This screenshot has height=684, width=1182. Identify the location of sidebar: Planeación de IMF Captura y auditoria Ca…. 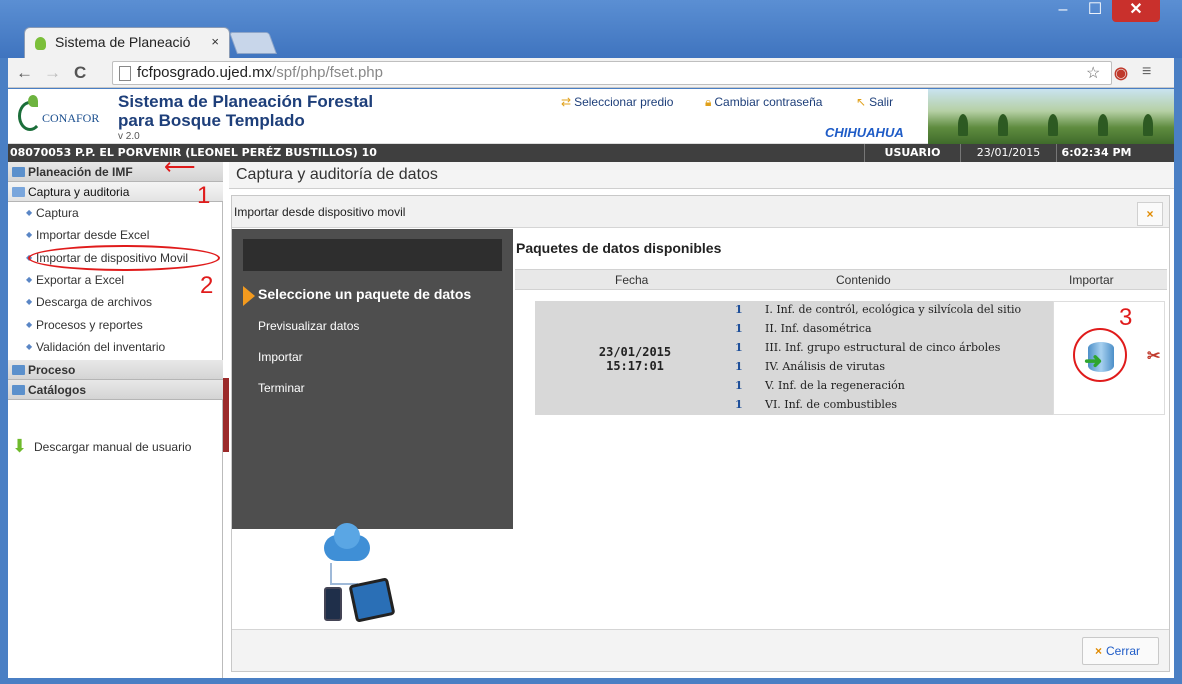
(115, 416).